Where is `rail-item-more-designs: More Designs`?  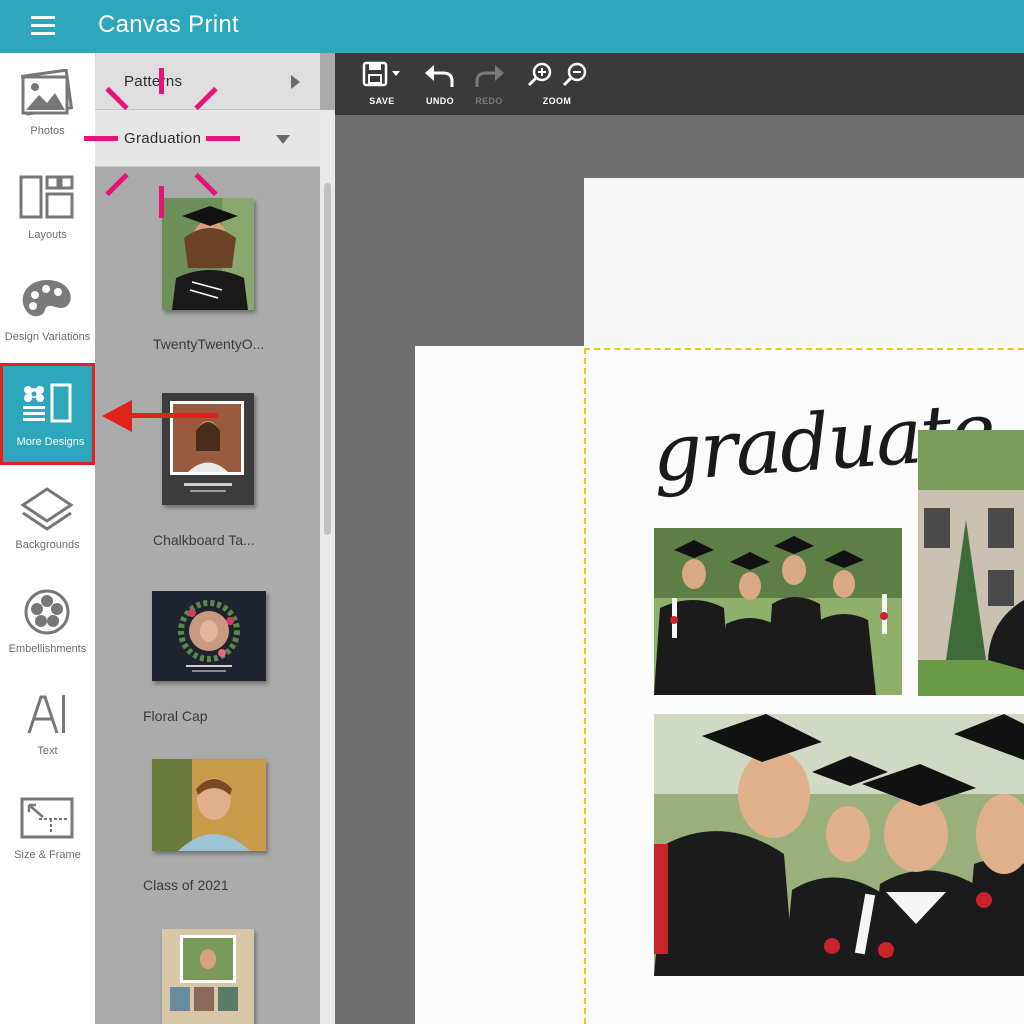 rail-item-more-designs: More Designs is located at coordinates (47, 414).